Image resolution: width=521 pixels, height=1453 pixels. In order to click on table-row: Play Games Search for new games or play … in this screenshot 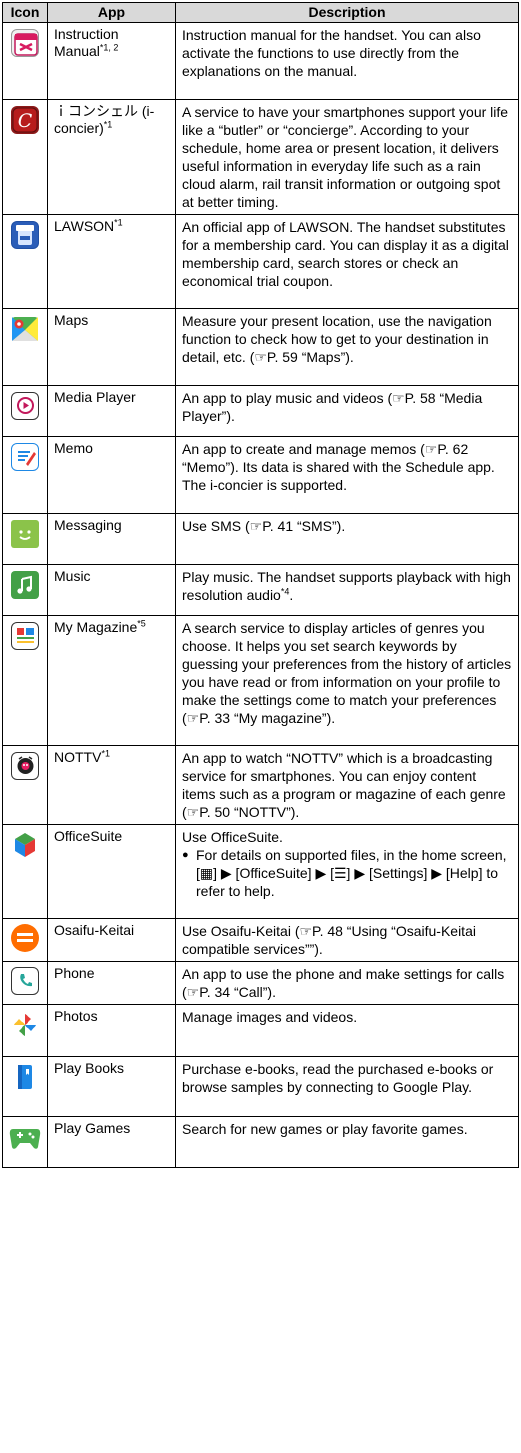, I will do `click(260, 1142)`.